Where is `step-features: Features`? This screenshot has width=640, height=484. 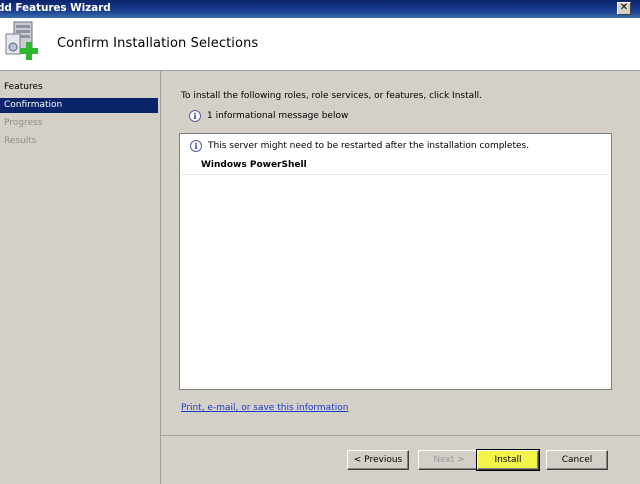
step-features: Features is located at coordinates (79, 87).